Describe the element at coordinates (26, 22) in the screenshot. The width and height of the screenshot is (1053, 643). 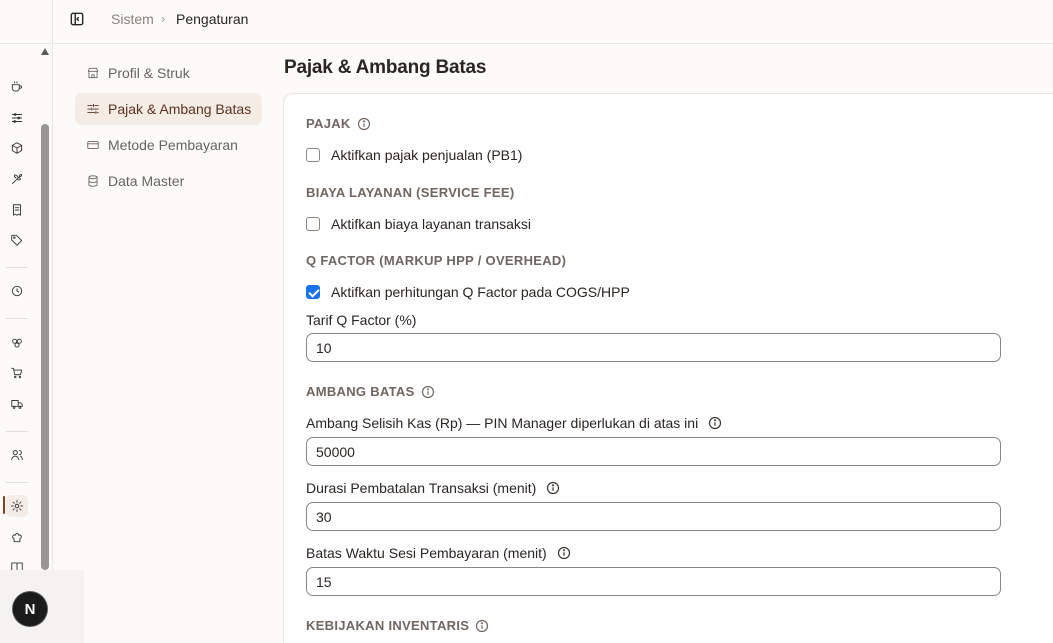
I see `rail-header` at that location.